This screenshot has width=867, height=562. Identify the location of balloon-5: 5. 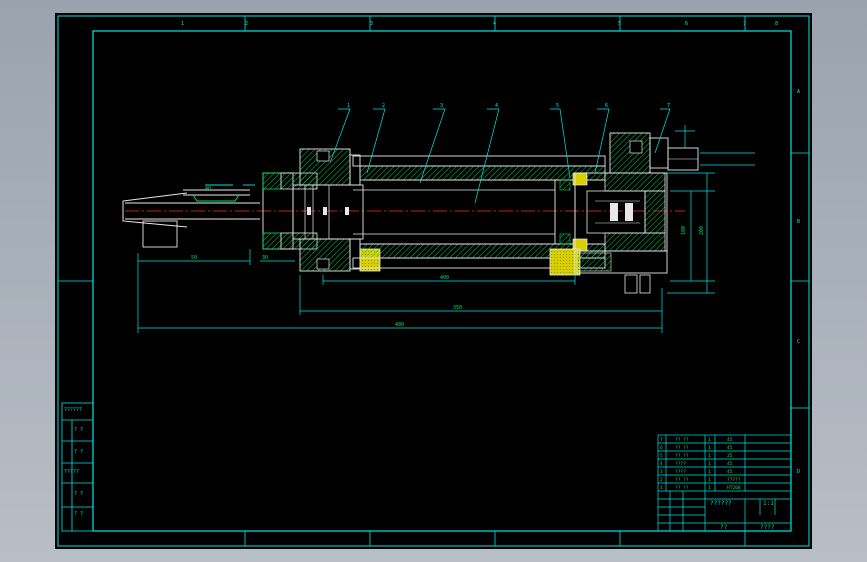
(557, 106).